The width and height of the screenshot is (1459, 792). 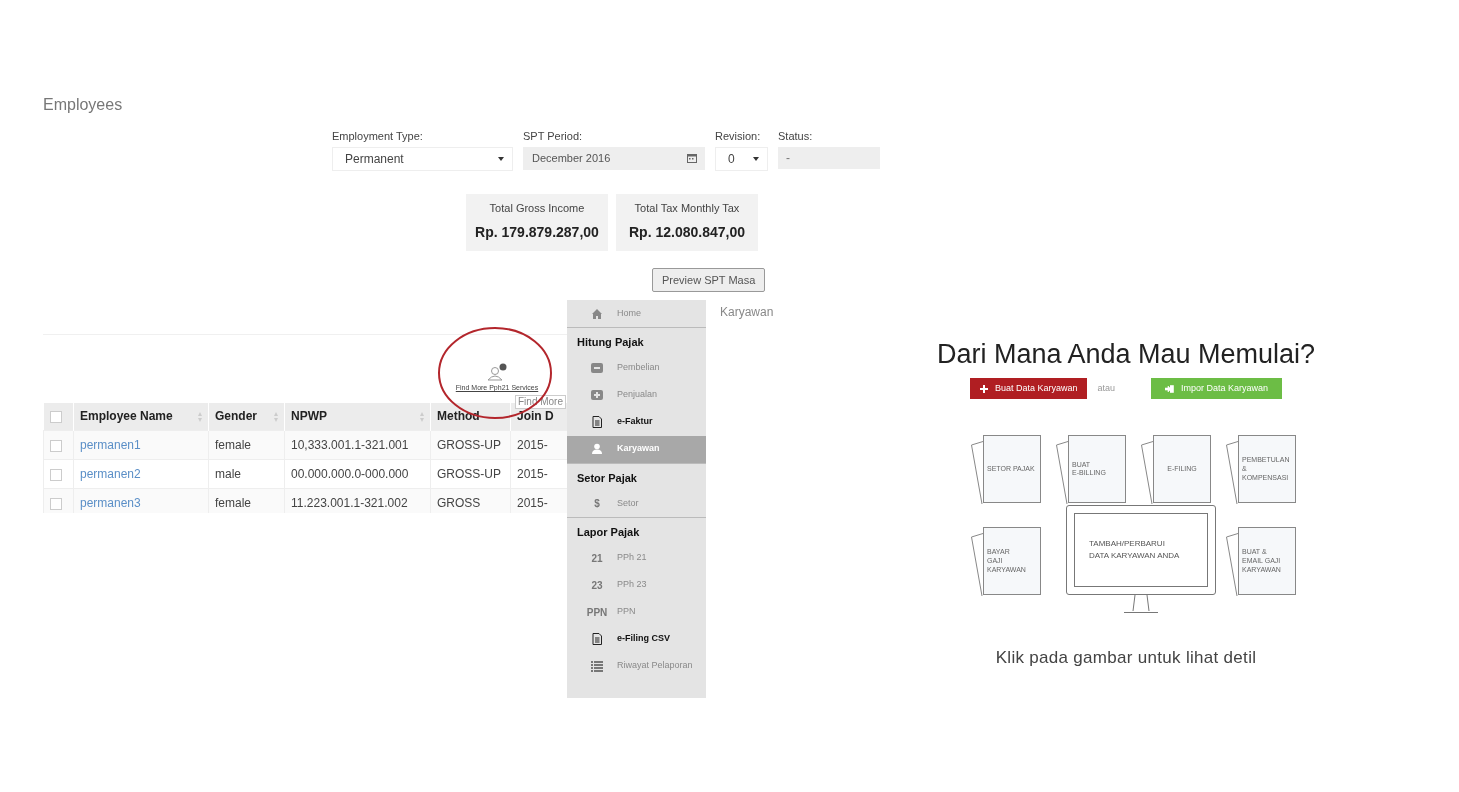 What do you see at coordinates (357, 445) in the screenshot?
I see `table-cell: 10,333.001.1-321.001` at bounding box center [357, 445].